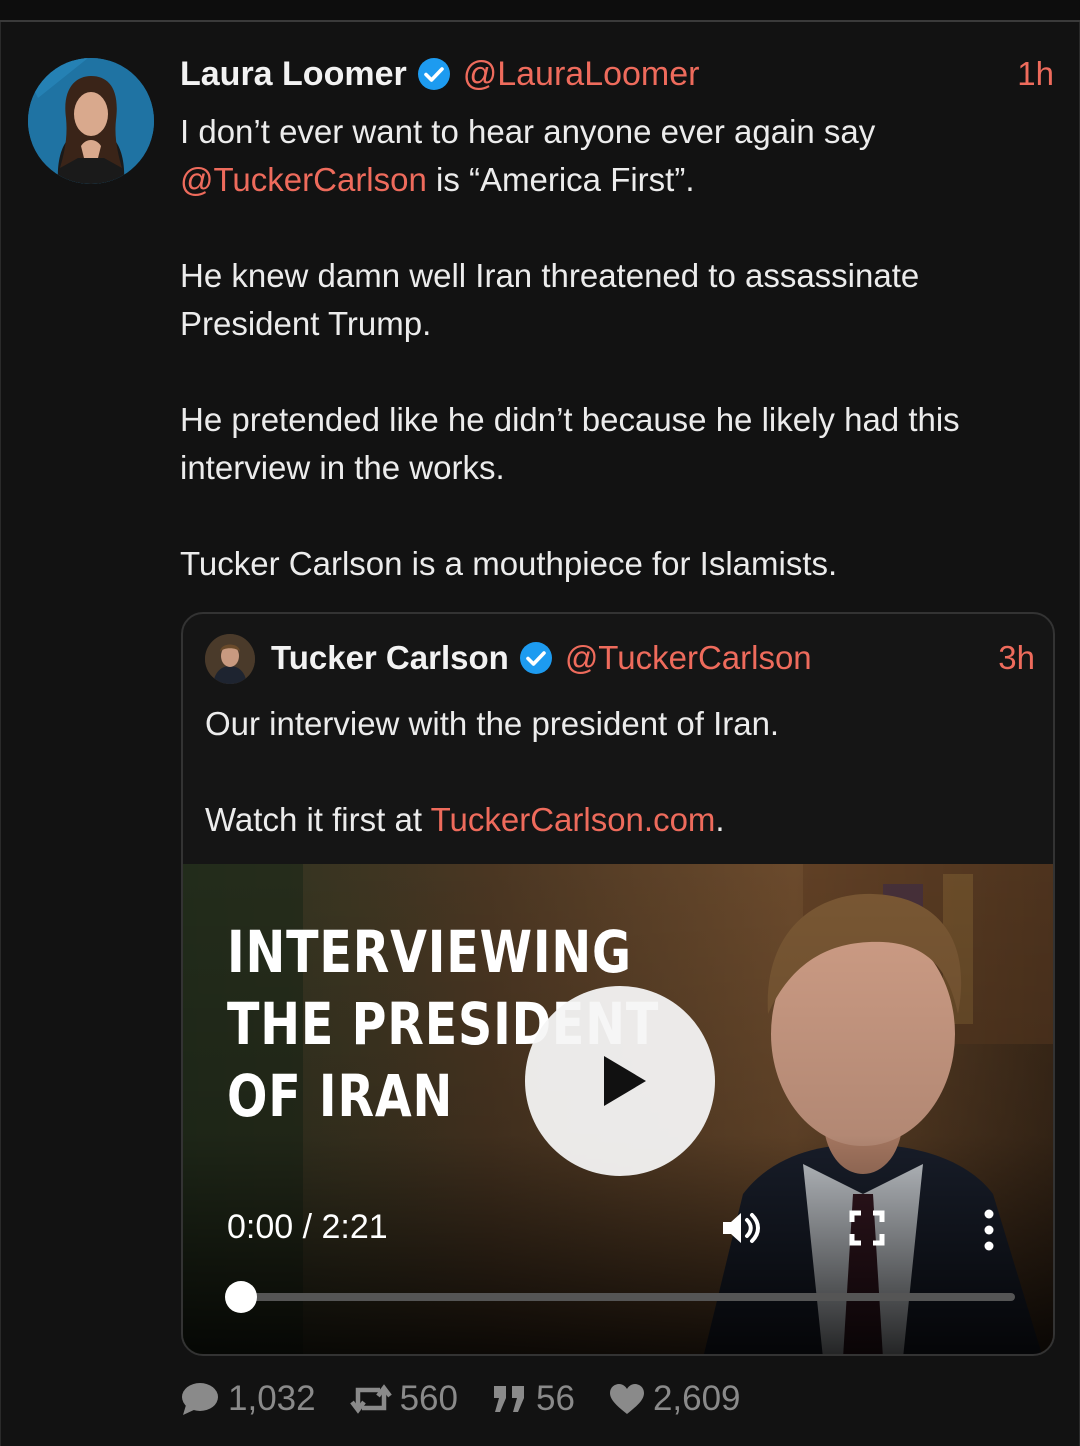  What do you see at coordinates (540, 11) in the screenshot?
I see `top-divider` at bounding box center [540, 11].